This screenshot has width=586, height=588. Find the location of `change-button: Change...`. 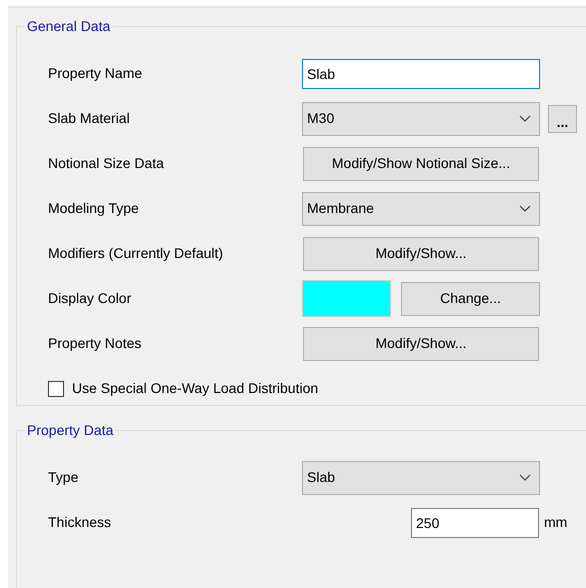

change-button: Change... is located at coordinates (470, 299).